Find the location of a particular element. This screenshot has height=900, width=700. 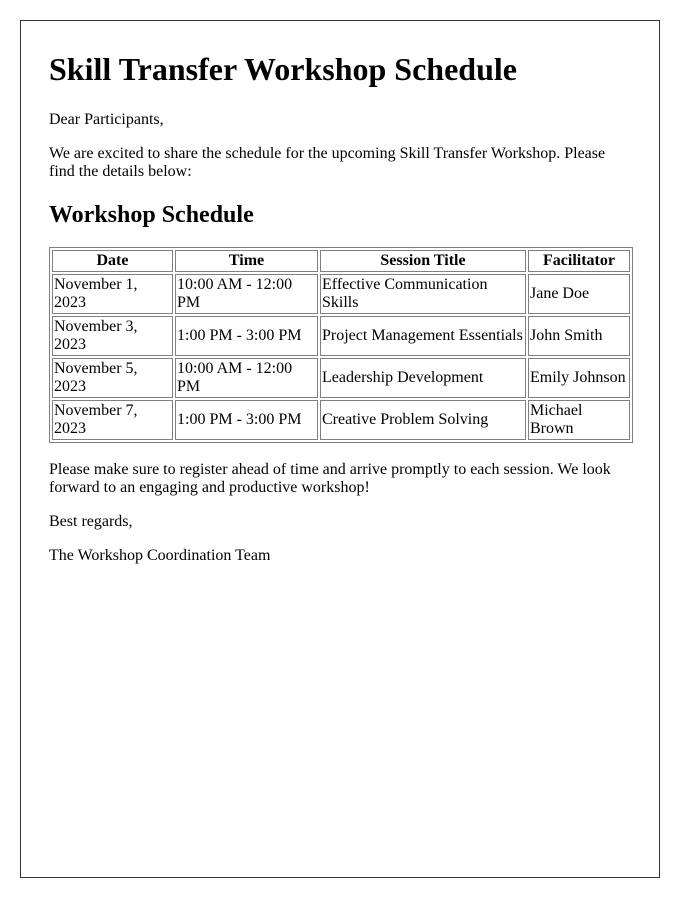

cell-date: November 7, 2023 is located at coordinates (112, 420).